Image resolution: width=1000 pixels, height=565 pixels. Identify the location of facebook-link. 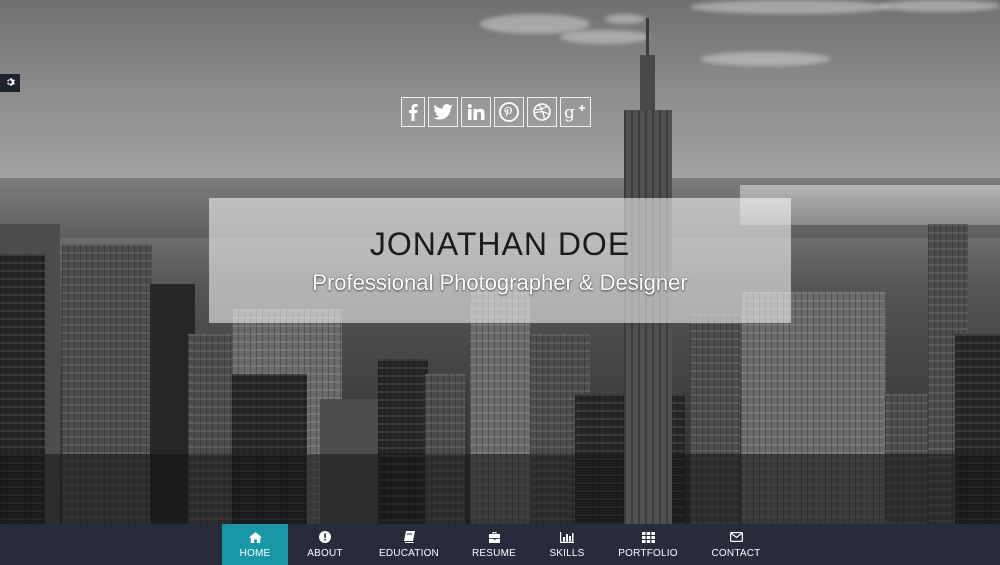
(413, 112).